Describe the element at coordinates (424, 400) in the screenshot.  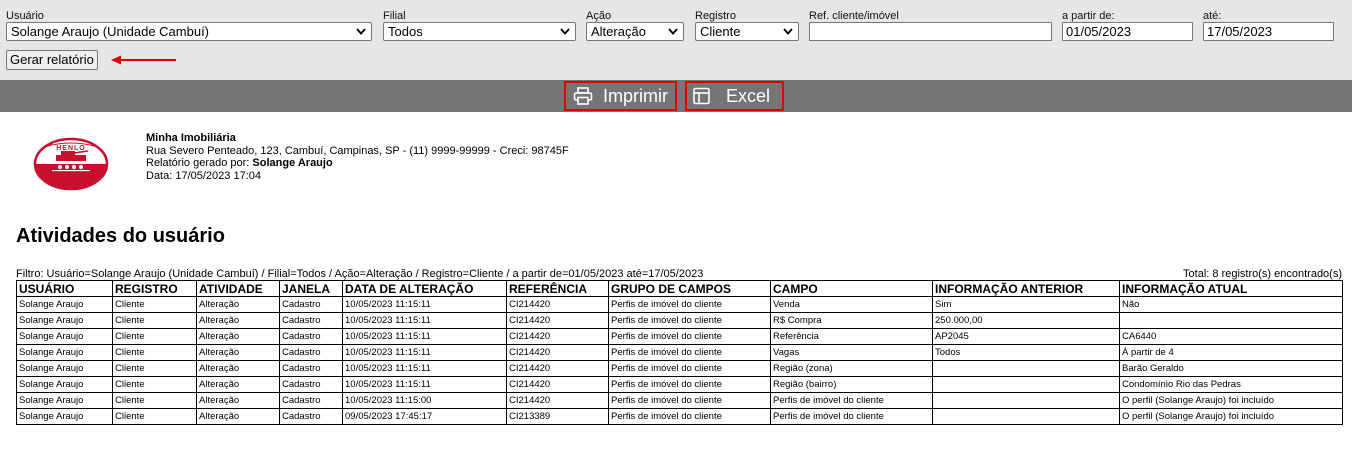
I see `table-cell: 10/05/2023 11:15:00` at that location.